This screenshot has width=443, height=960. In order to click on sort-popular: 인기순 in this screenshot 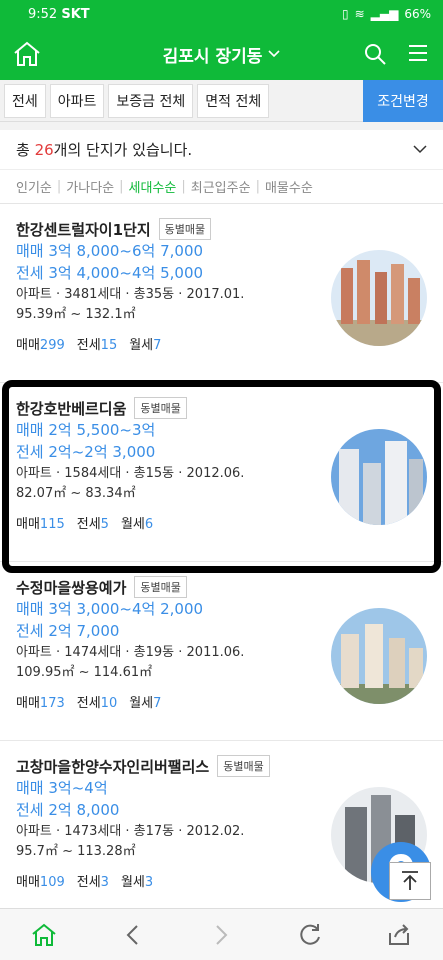, I will do `click(34, 186)`.